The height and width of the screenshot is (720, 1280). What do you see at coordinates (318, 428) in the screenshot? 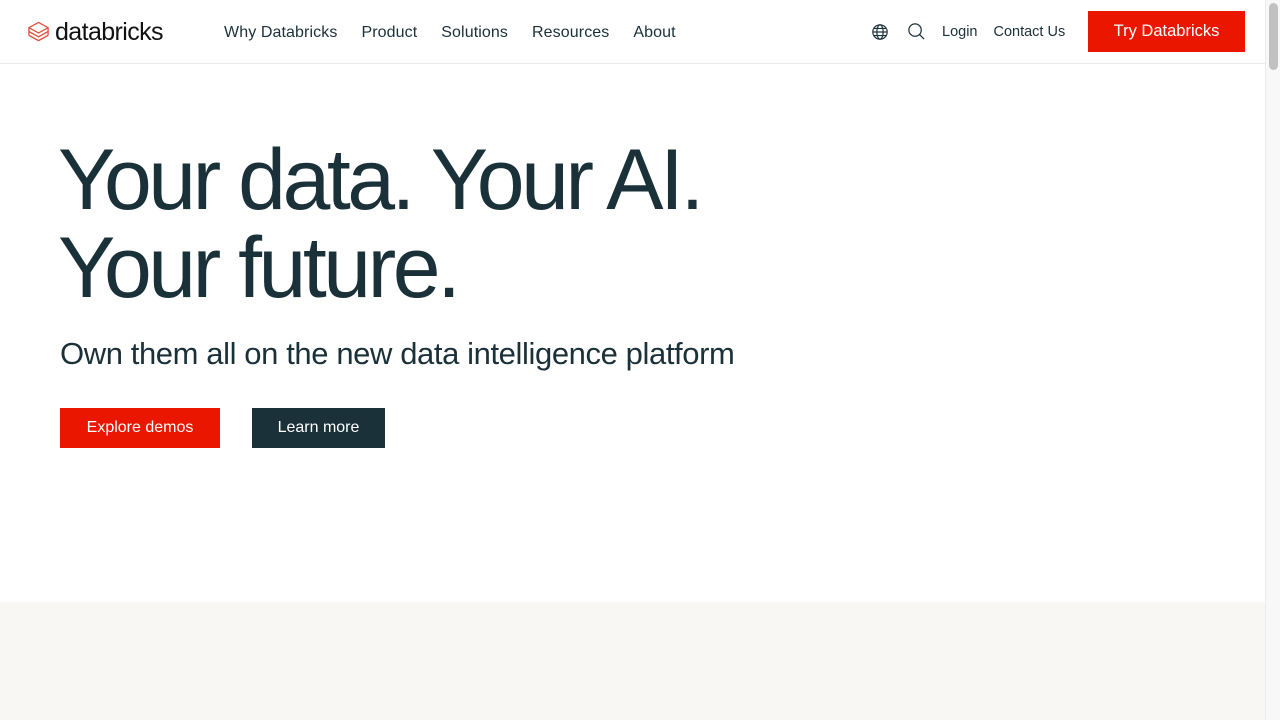
I see `learn-more-button: Learn more` at bounding box center [318, 428].